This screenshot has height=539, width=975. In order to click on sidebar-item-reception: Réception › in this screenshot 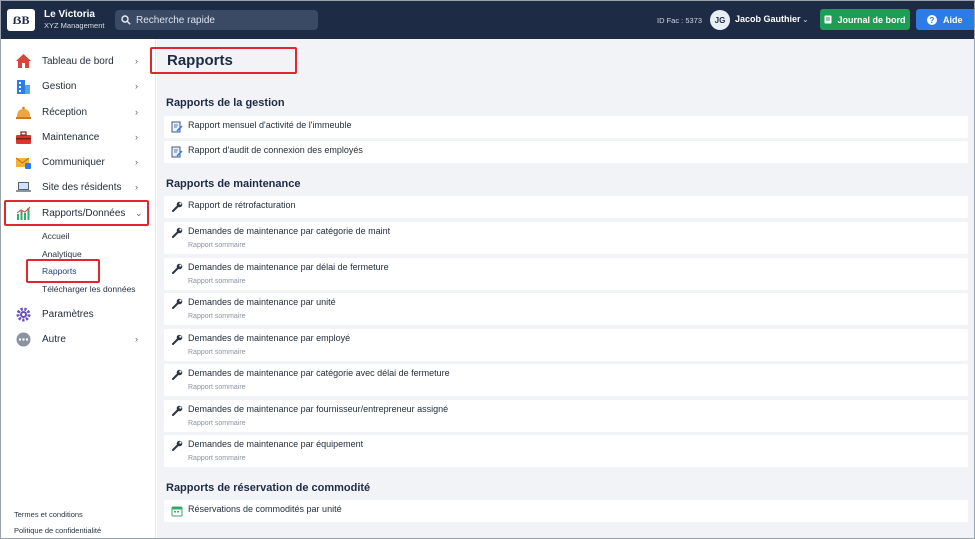, I will do `click(75, 112)`.